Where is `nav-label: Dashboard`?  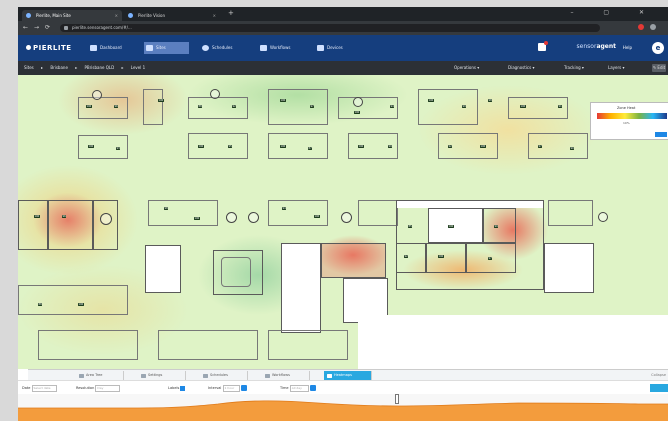 nav-label: Dashboard is located at coordinates (111, 47).